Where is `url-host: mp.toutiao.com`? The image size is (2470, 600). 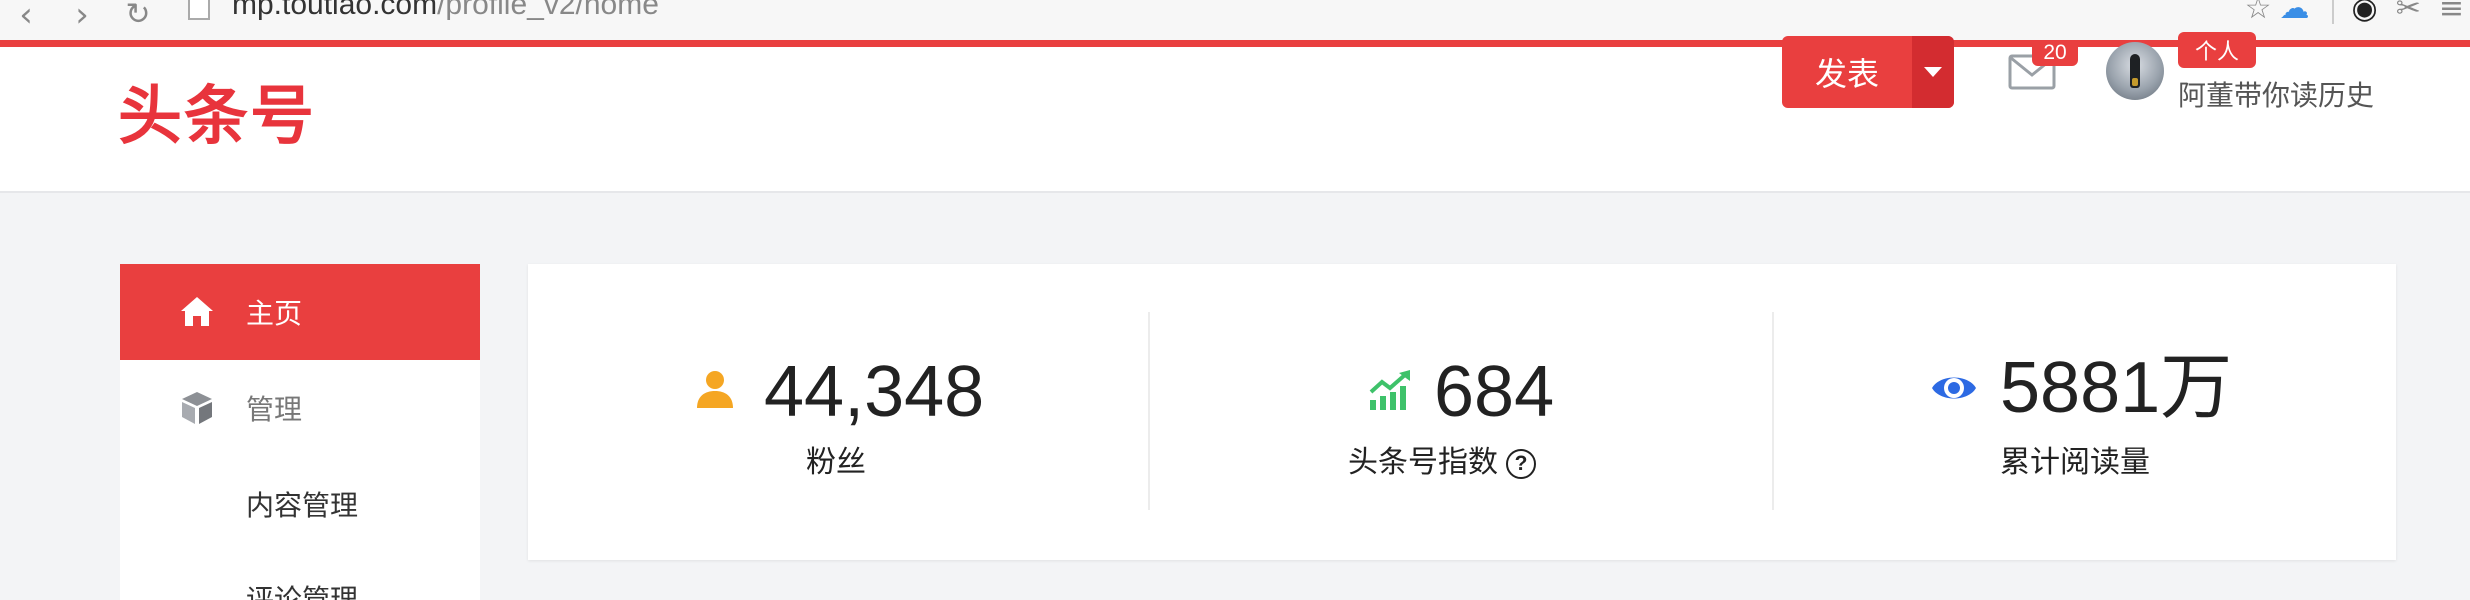 url-host: mp.toutiao.com is located at coordinates (335, 10).